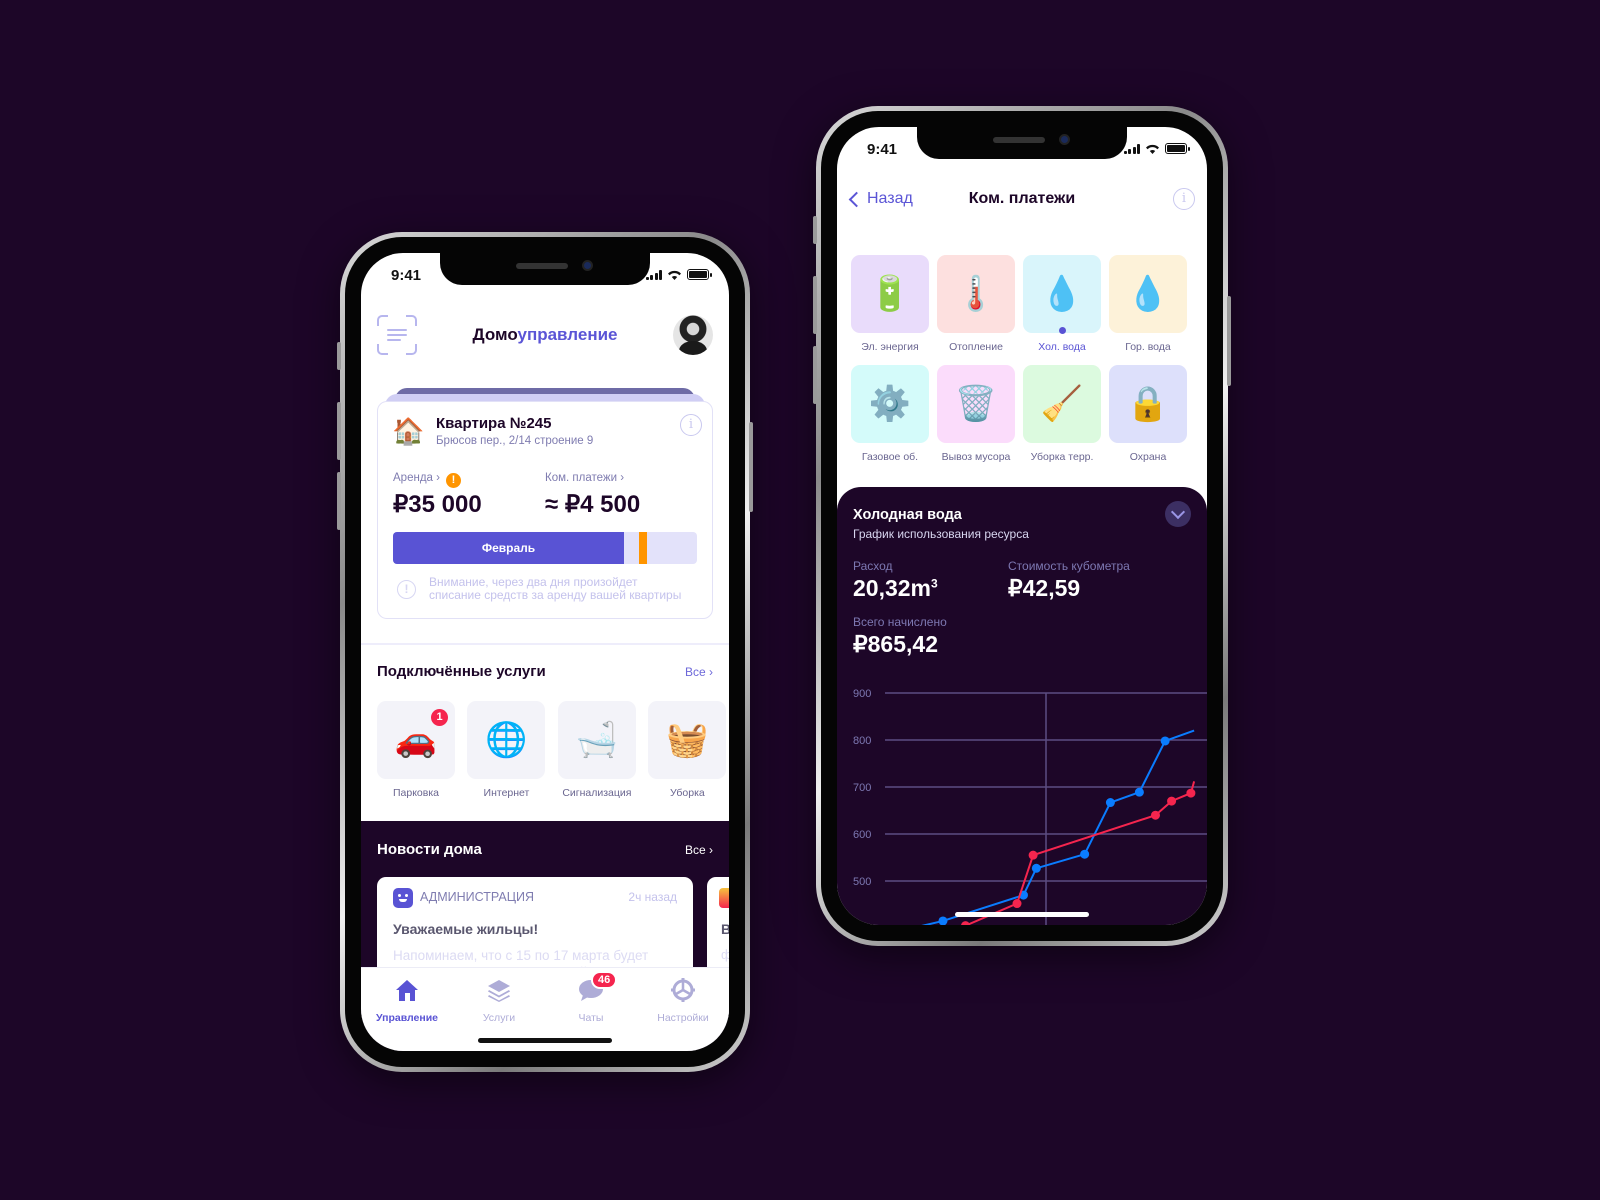 The height and width of the screenshot is (1200, 1600). Describe the element at coordinates (683, 1009) in the screenshot. I see `tab-settings: Настройки` at that location.